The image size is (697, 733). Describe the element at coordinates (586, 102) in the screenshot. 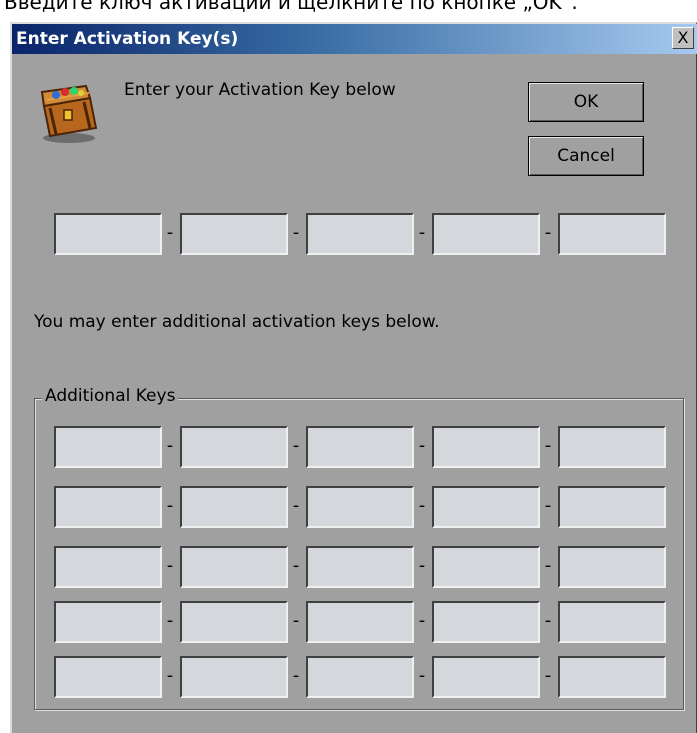

I see `ok-button: OK` at that location.